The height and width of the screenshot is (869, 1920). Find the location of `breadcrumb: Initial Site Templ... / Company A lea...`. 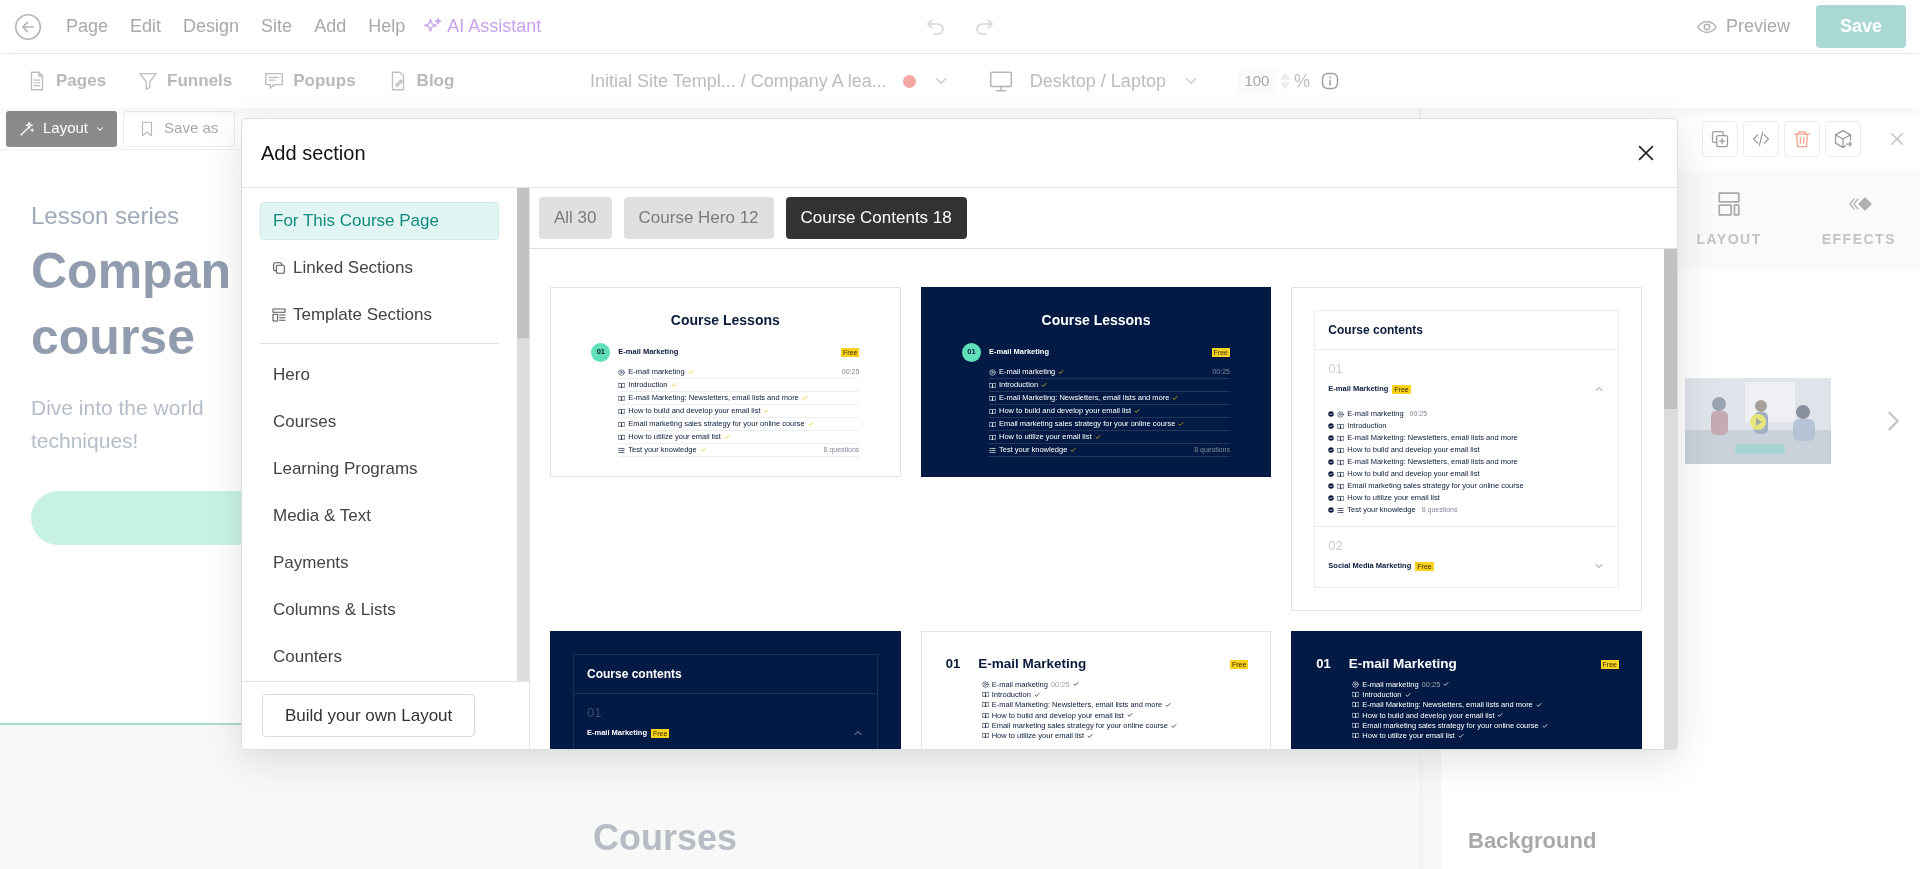

breadcrumb: Initial Site Templ... / Company A lea... is located at coordinates (738, 81).